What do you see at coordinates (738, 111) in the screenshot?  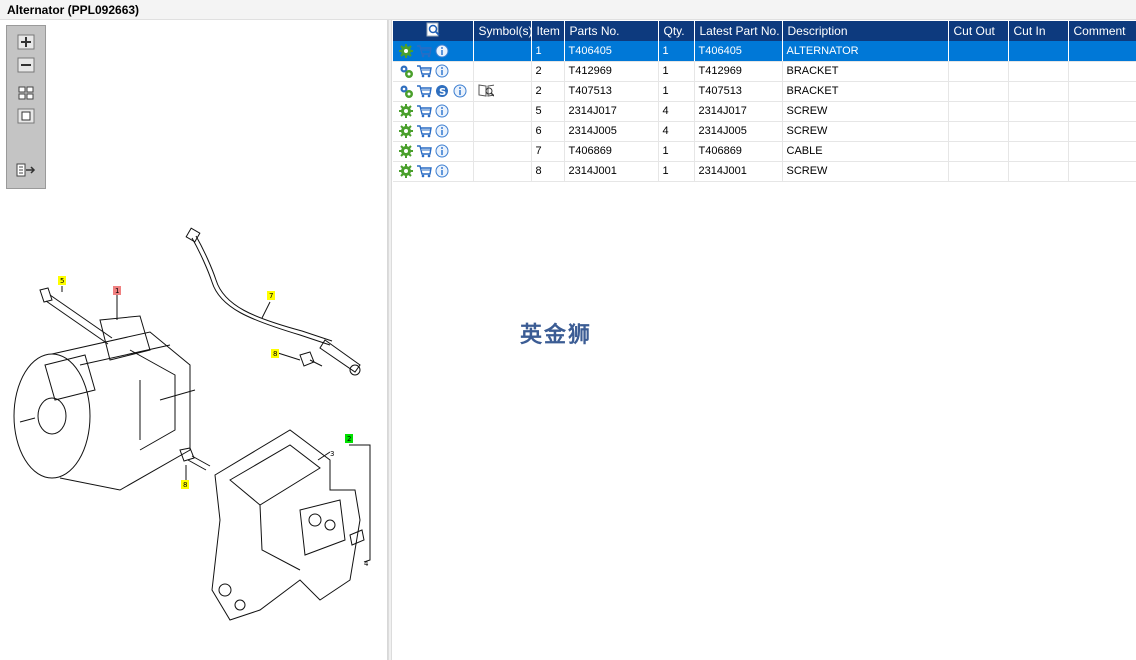 I see `latest-part-no-cell: 2314J017` at bounding box center [738, 111].